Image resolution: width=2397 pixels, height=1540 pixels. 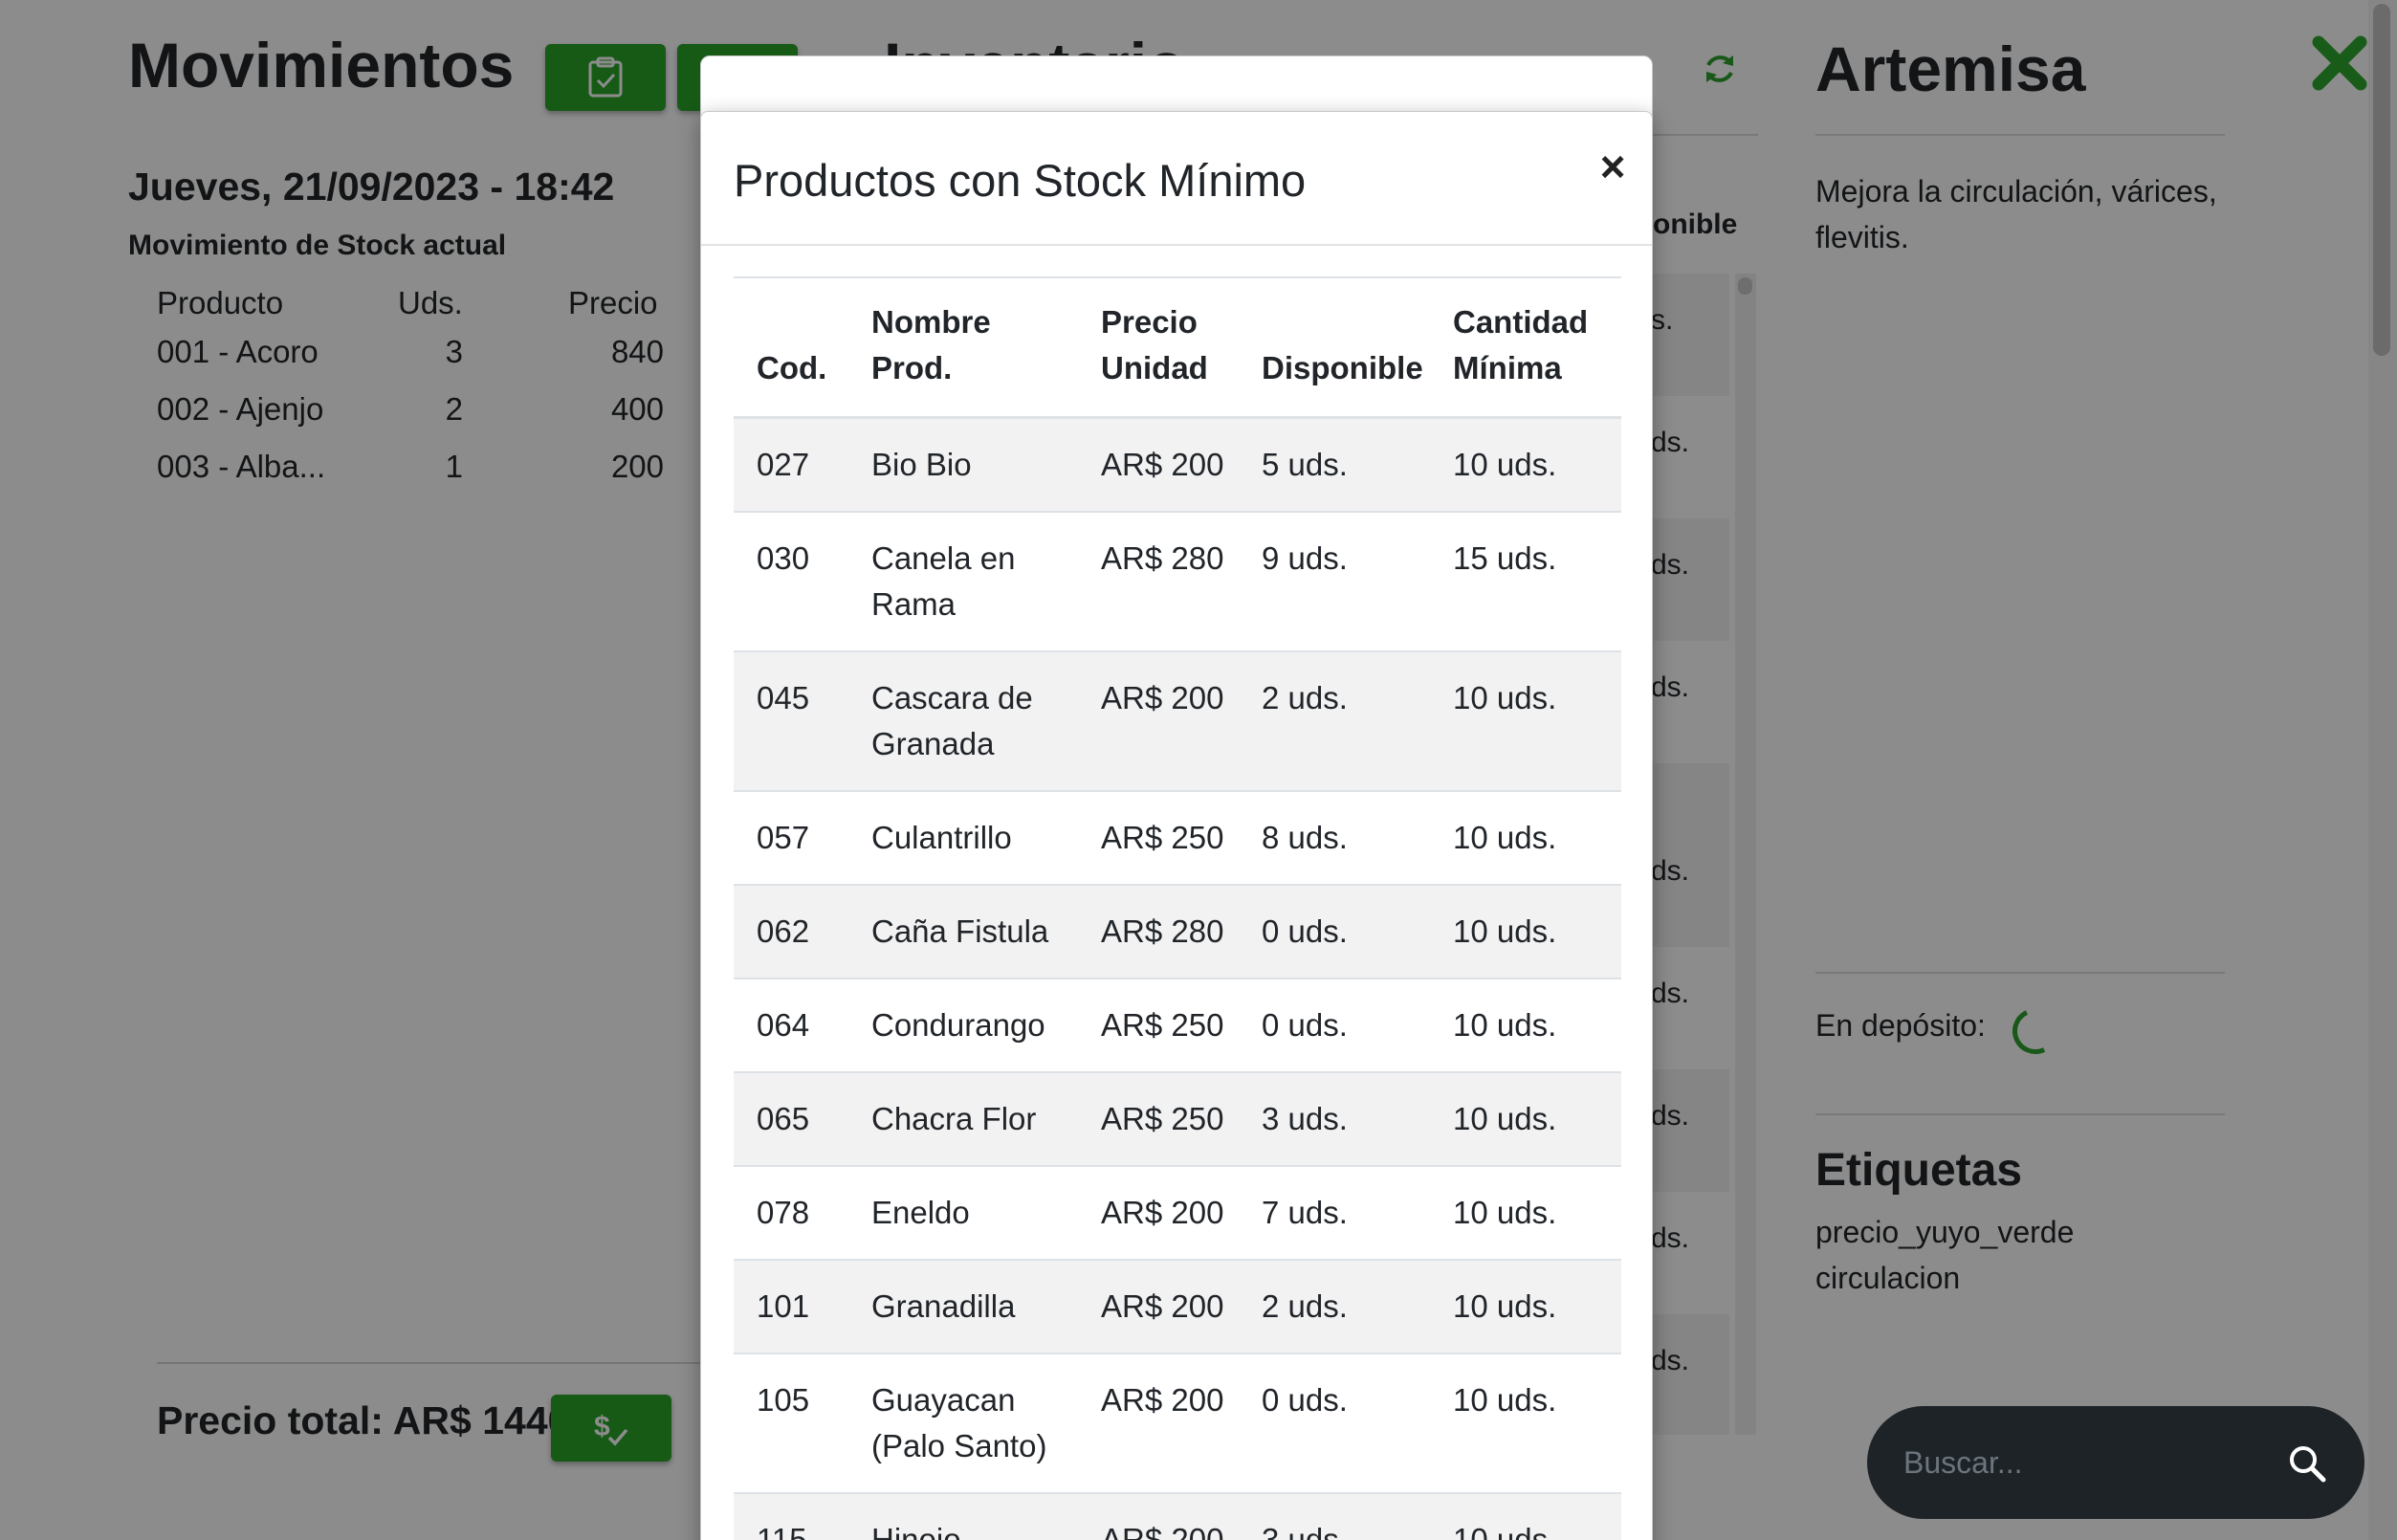 I want to click on modal-close-button: ×, so click(x=1613, y=166).